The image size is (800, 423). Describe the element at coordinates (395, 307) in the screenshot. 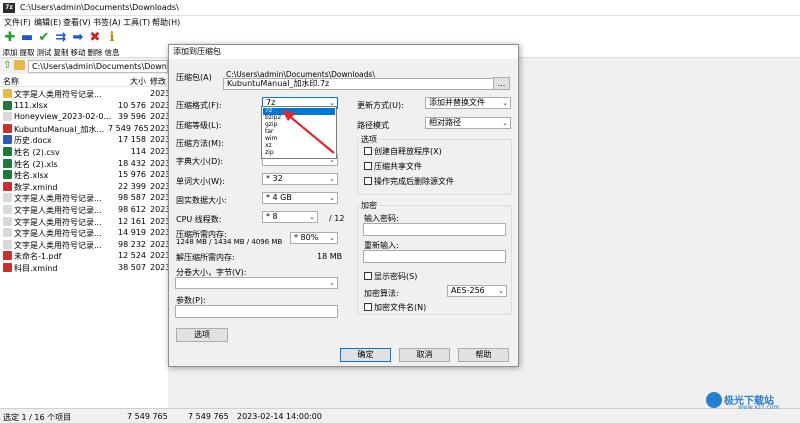

I see `encrypt-names-checkbox: 加密文件名(N)` at that location.